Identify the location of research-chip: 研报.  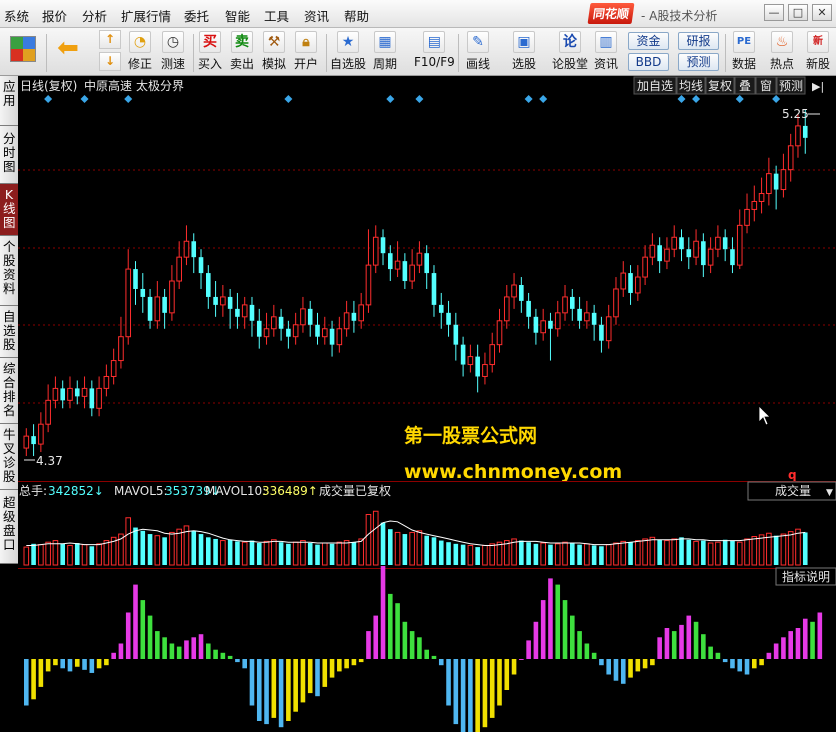
(698, 41).